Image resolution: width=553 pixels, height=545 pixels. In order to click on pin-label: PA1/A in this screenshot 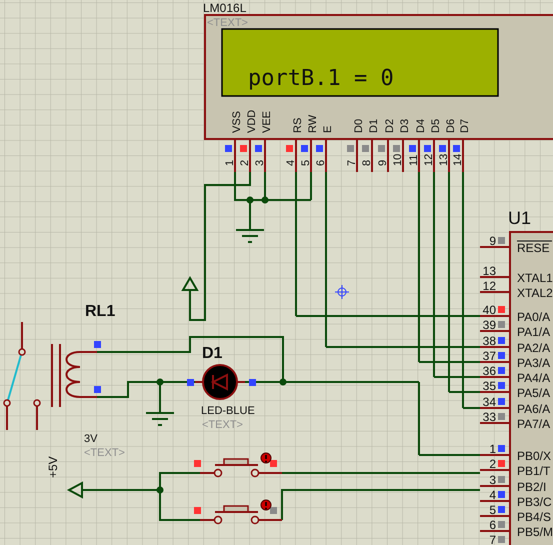, I will do `click(533, 332)`.